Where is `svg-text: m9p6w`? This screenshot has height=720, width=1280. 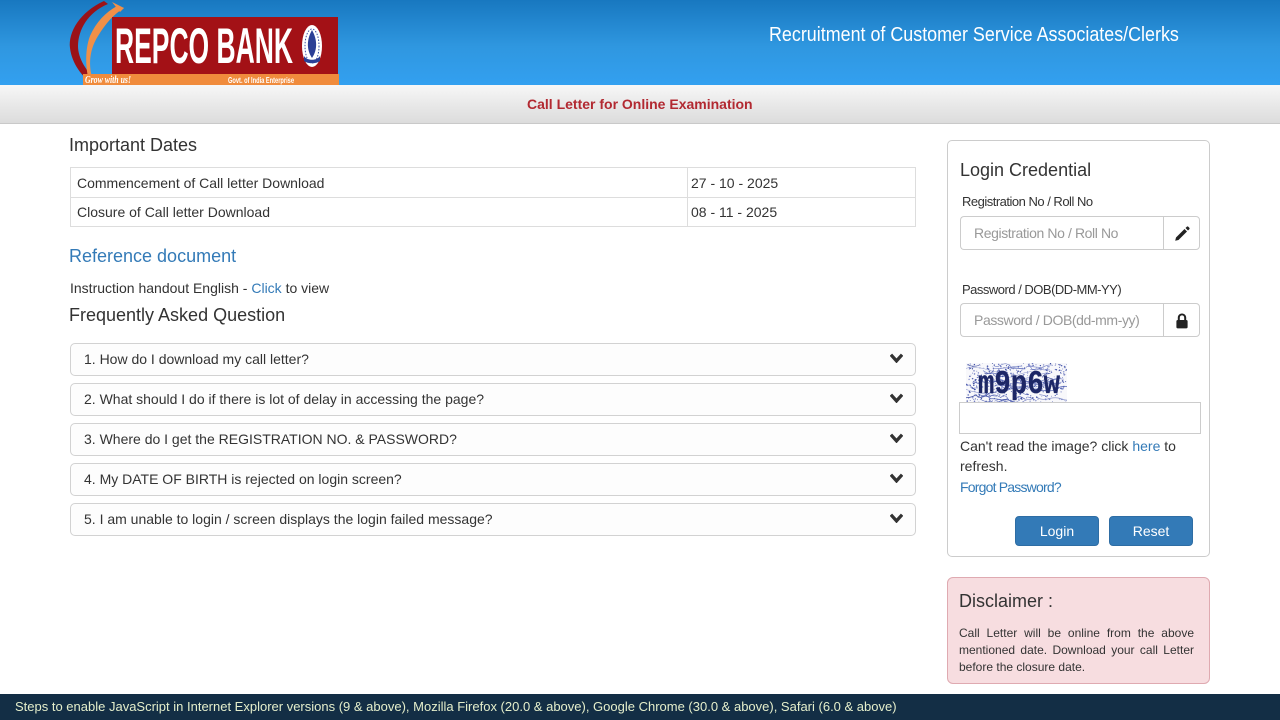
svg-text: m9p6w is located at coordinates (1019, 384).